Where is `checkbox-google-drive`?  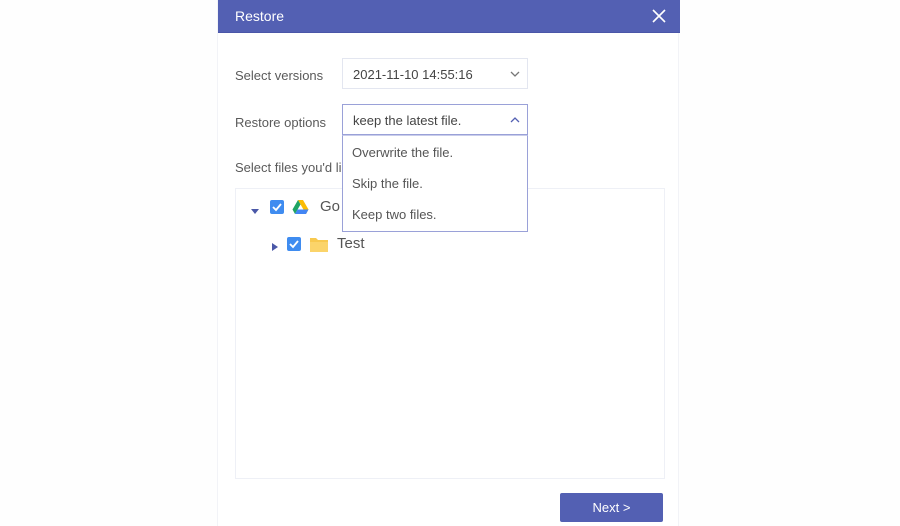
checkbox-google-drive is located at coordinates (277, 207).